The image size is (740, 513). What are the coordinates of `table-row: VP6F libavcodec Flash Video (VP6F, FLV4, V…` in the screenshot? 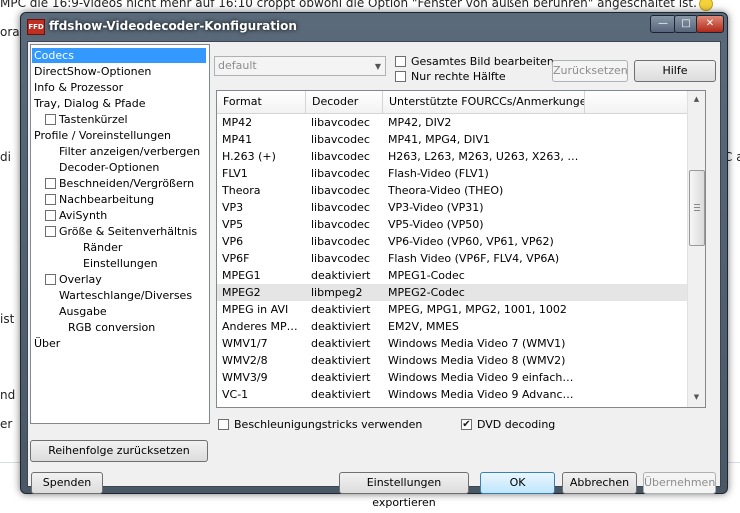 It's located at (452, 258).